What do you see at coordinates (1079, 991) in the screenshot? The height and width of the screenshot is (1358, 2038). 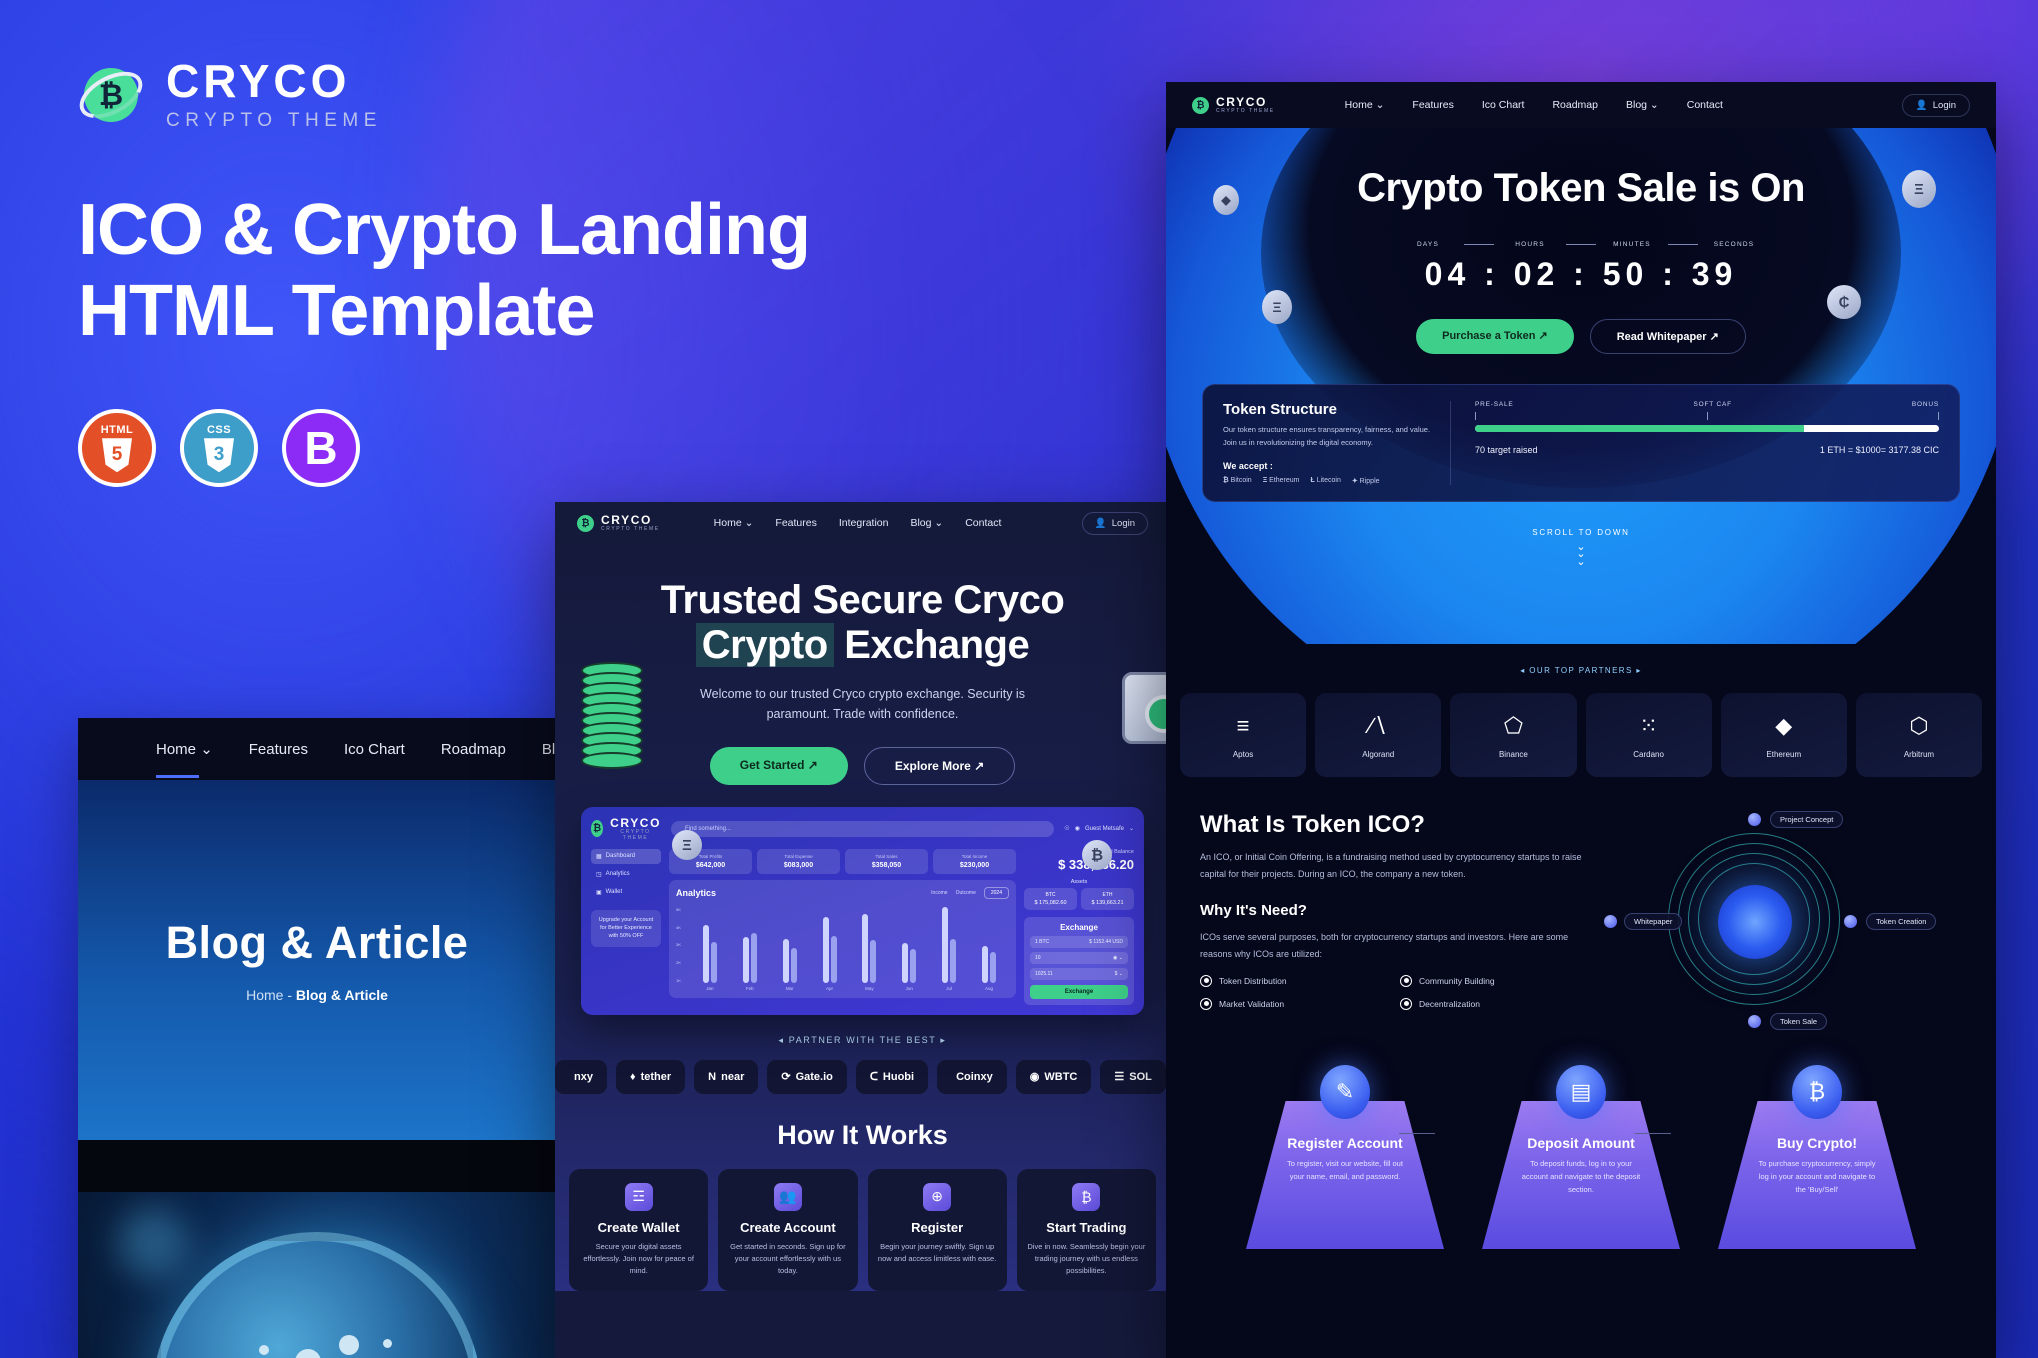 I see `exchange-button: Exchange` at bounding box center [1079, 991].